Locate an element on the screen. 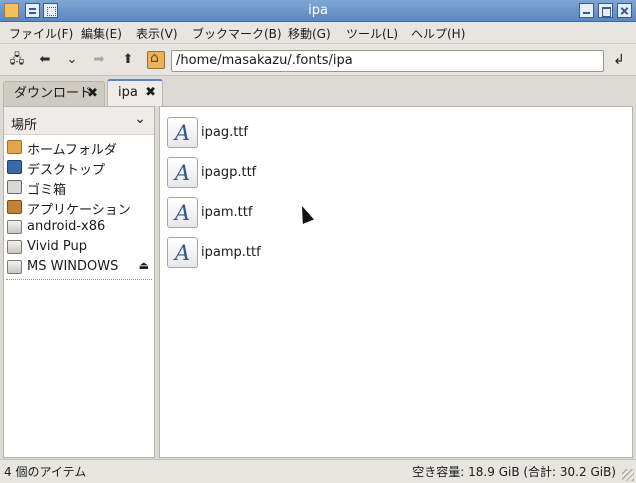 This screenshot has width=636, height=483. forward-arrow-icon: ➡ is located at coordinates (99, 60).